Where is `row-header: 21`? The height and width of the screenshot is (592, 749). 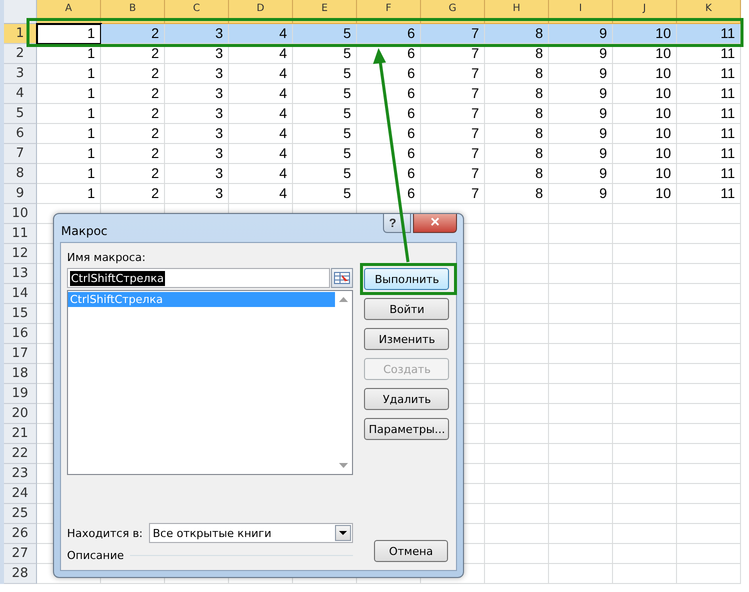 row-header: 21 is located at coordinates (20, 434).